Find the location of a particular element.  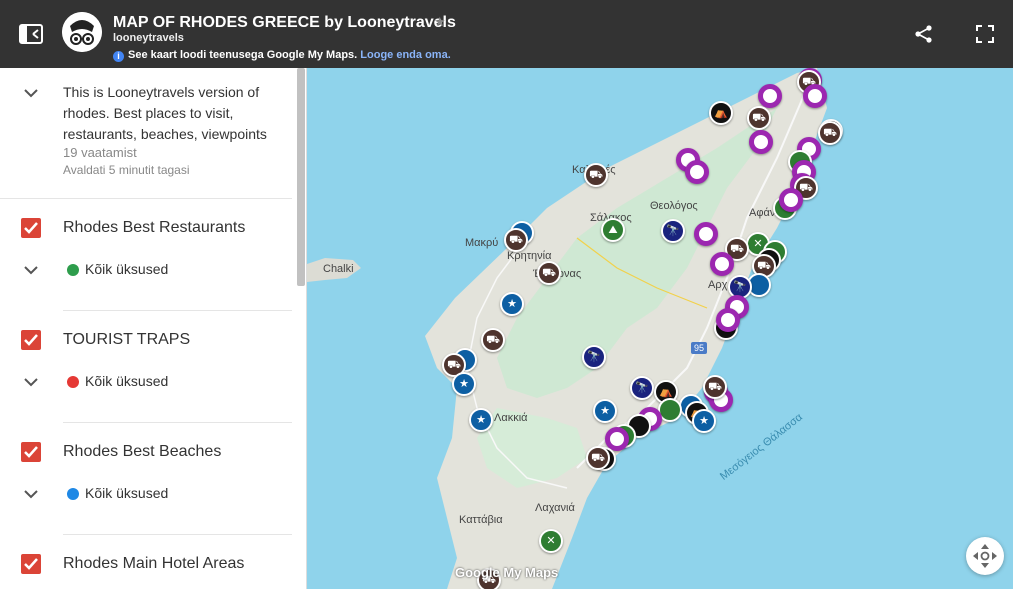

tourist-trap-icon is located at coordinates (73, 382).